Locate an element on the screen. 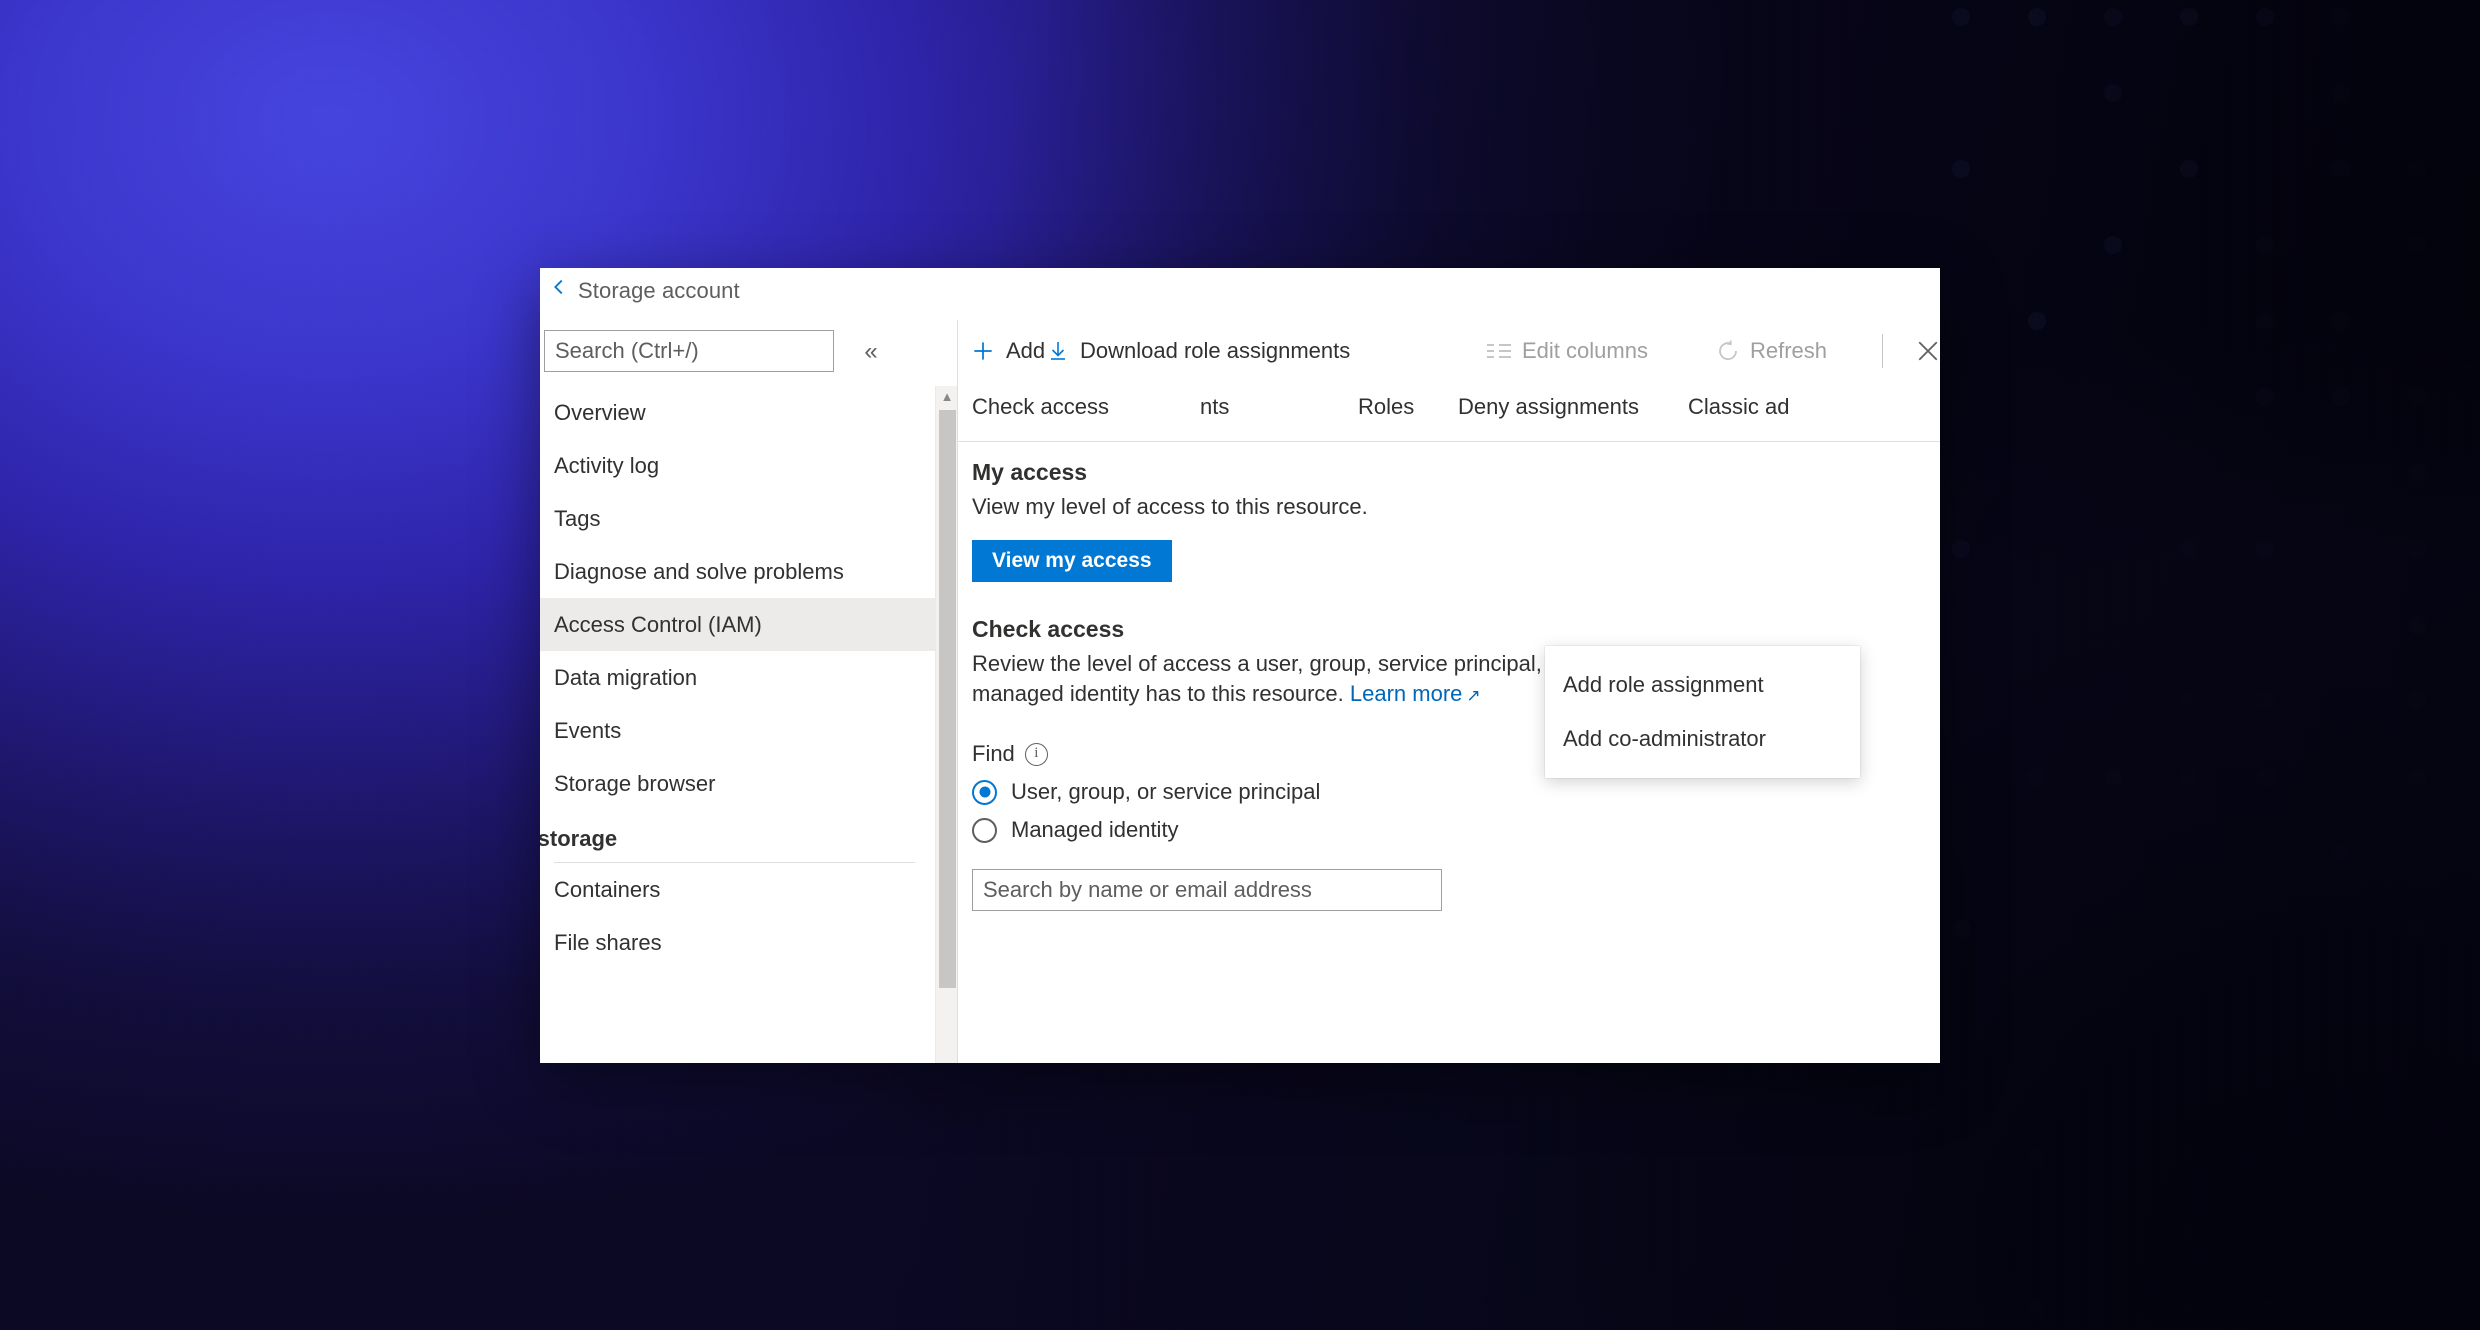  nav-search-wrapper is located at coordinates (689, 351).